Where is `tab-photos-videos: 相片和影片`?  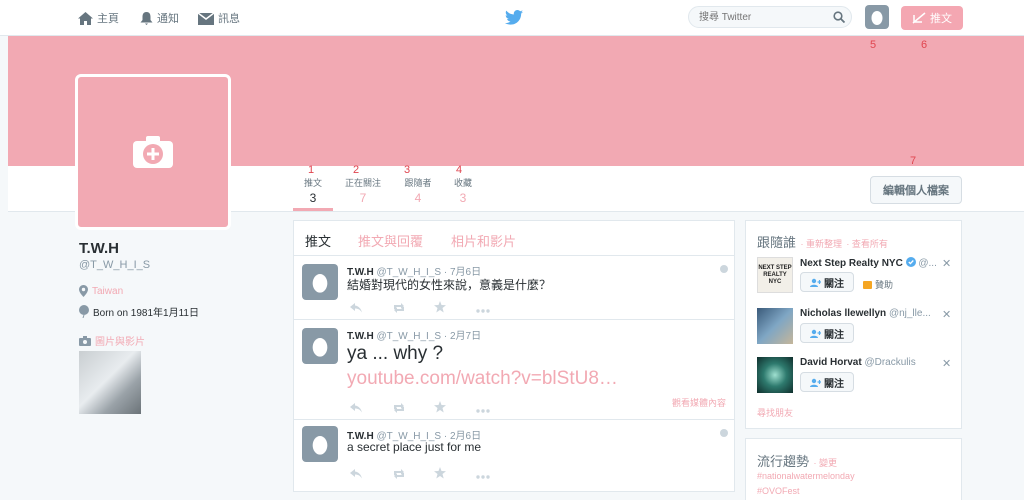 tab-photos-videos: 相片和影片 is located at coordinates (483, 240).